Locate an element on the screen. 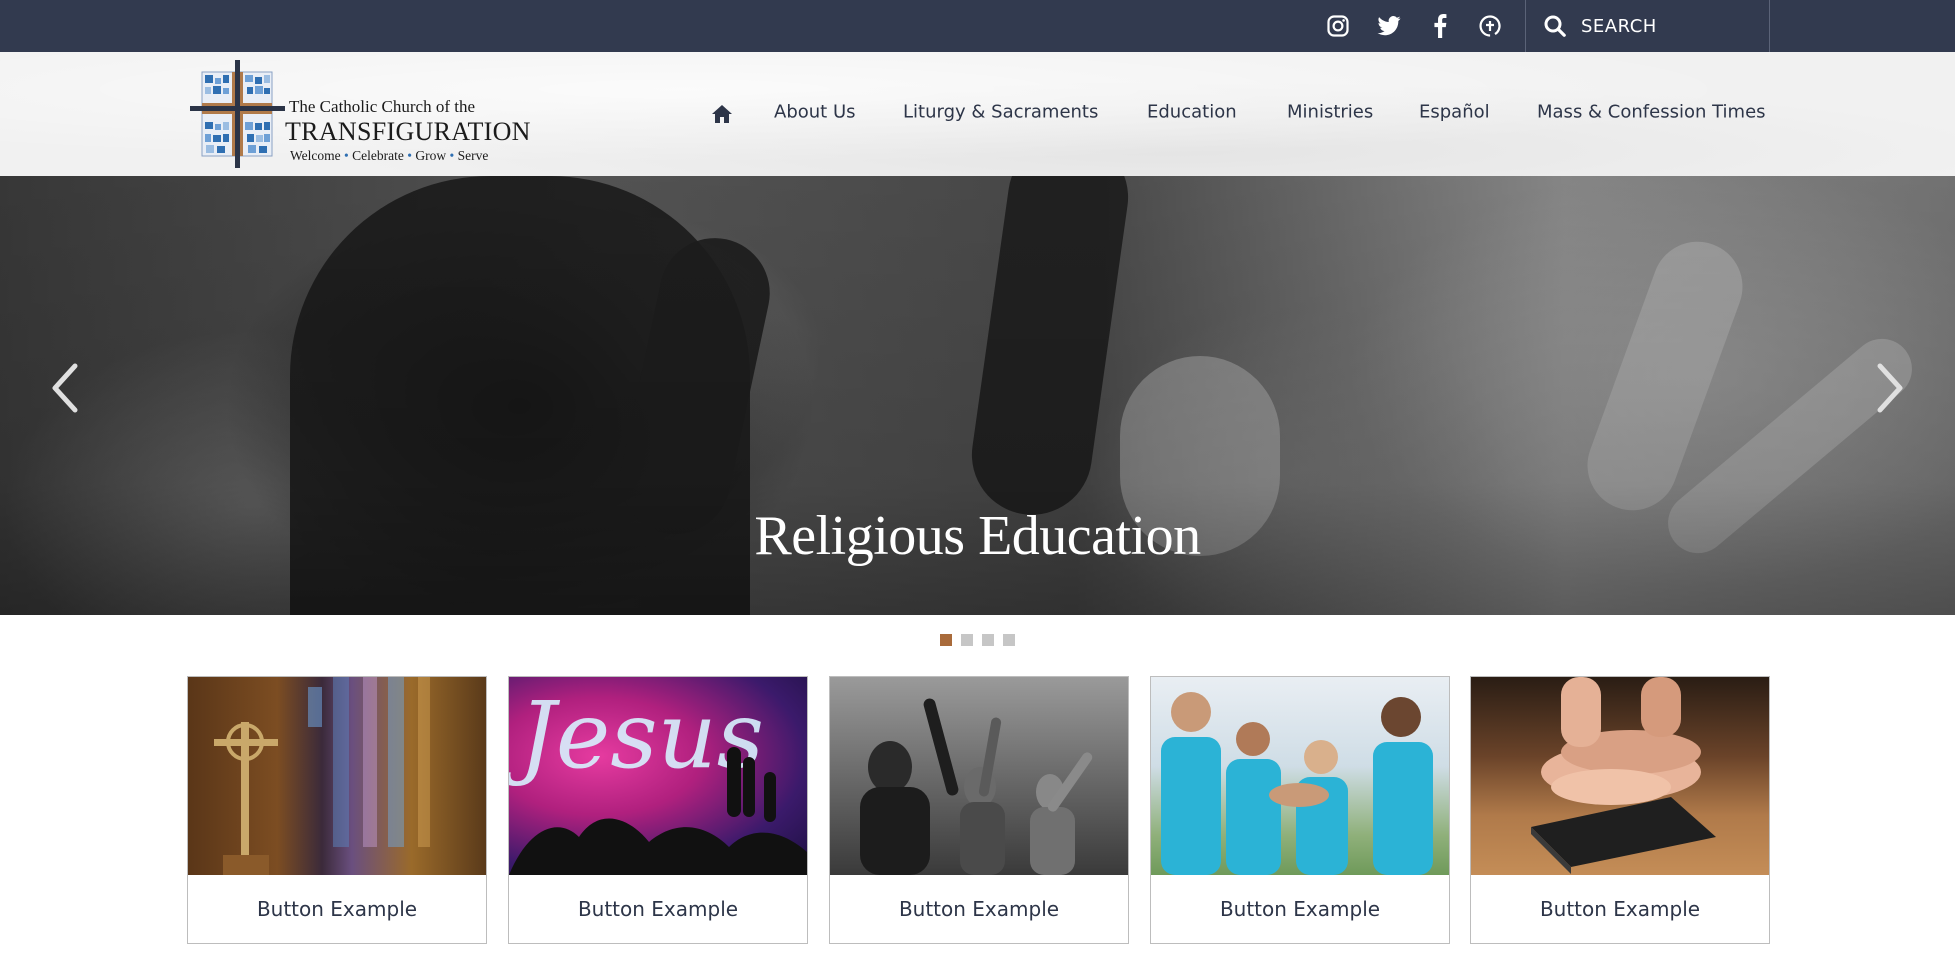  card-image-jesus-sign: Jesus is located at coordinates (658, 776).